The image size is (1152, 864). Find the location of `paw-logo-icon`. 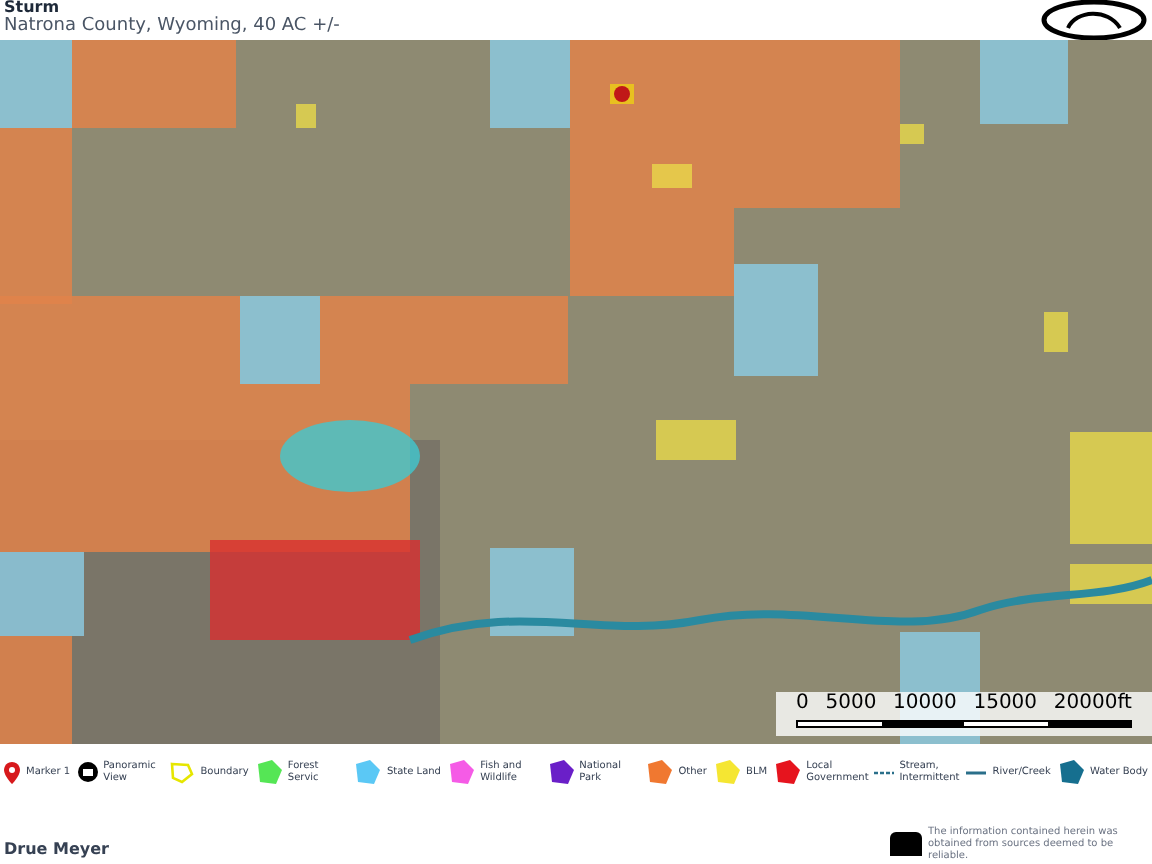

paw-logo-icon is located at coordinates (1094, 20).